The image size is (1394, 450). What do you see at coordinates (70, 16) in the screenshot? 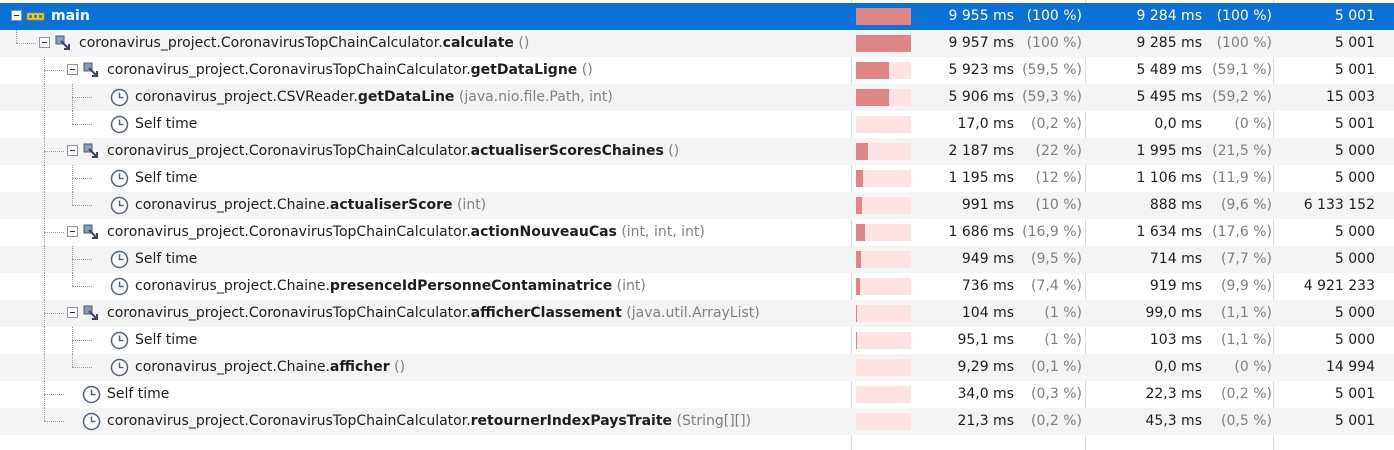
I see `node-name: main` at bounding box center [70, 16].